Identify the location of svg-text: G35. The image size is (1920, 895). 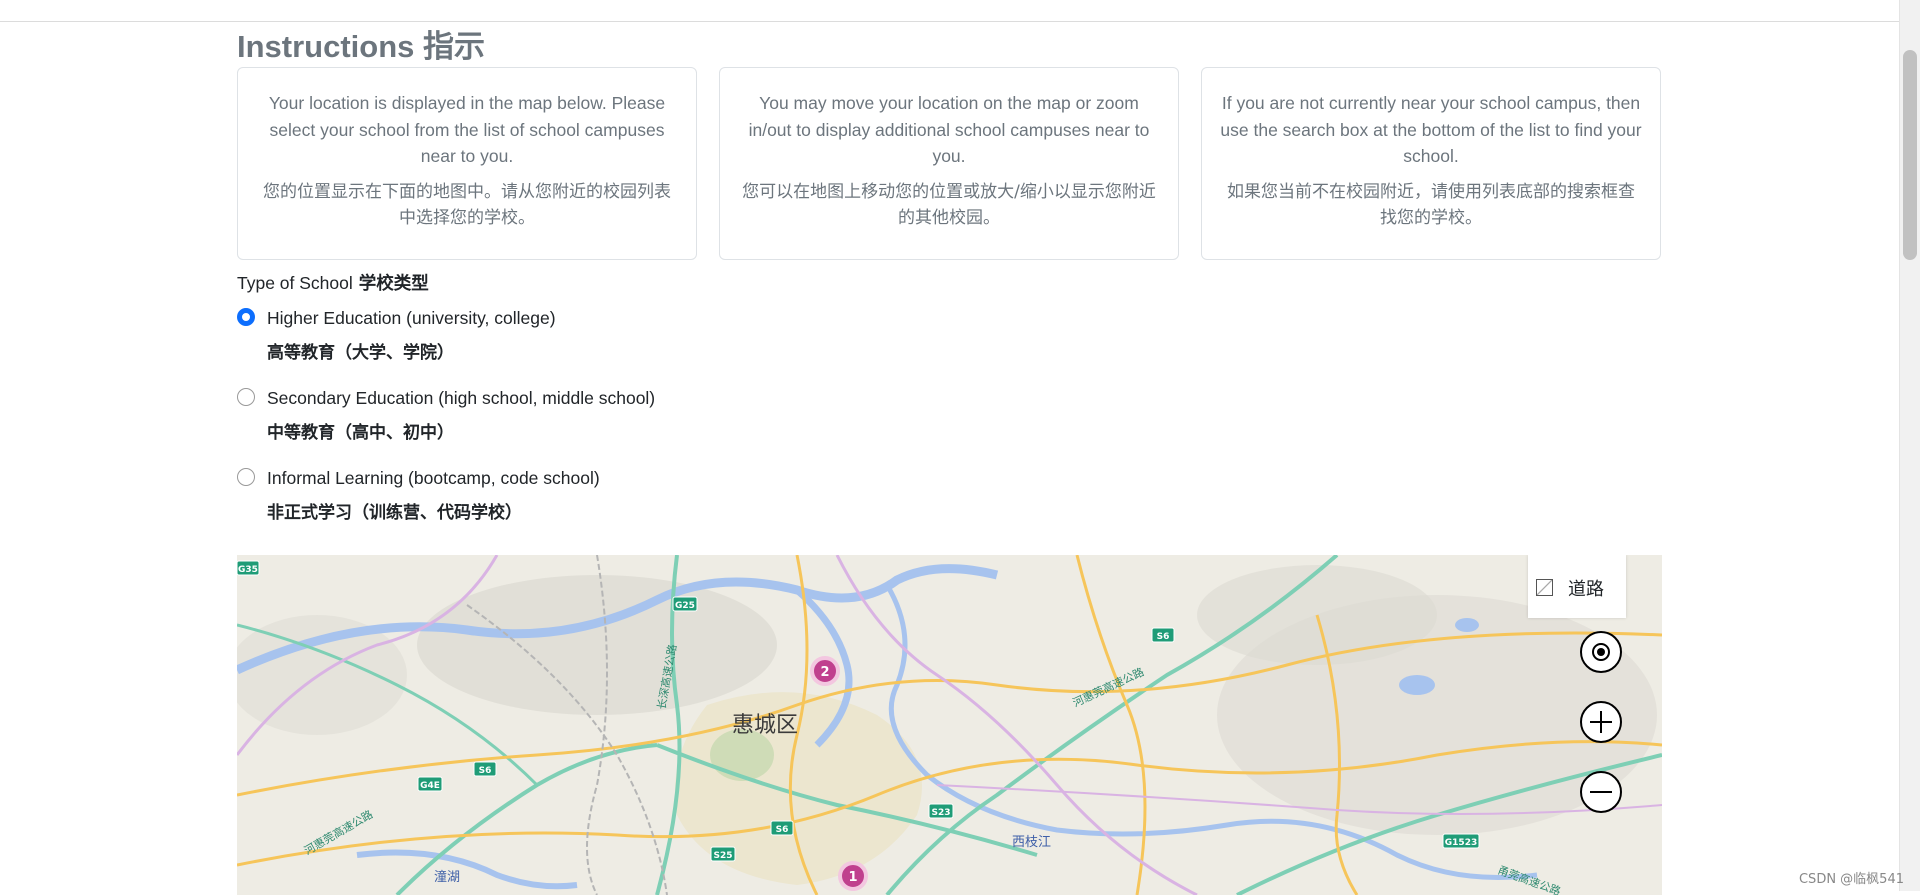
(248, 570).